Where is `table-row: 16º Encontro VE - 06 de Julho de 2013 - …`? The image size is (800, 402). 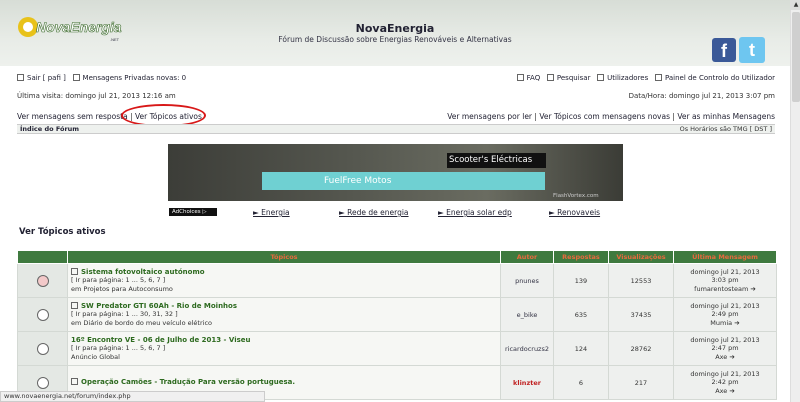 table-row: 16º Encontro VE - 06 de Julho de 2013 - … is located at coordinates (397, 348).